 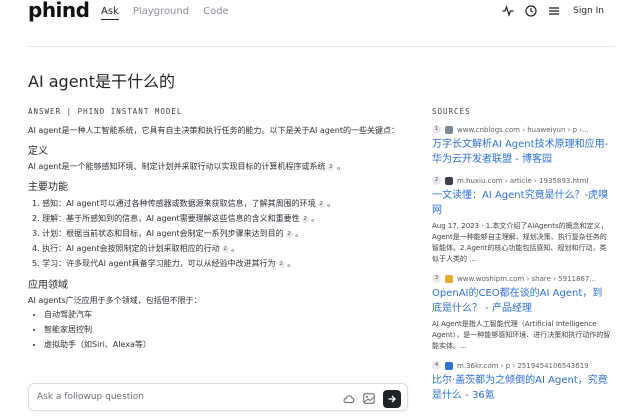 I want to click on nav-ask: Ask, so click(x=110, y=13).